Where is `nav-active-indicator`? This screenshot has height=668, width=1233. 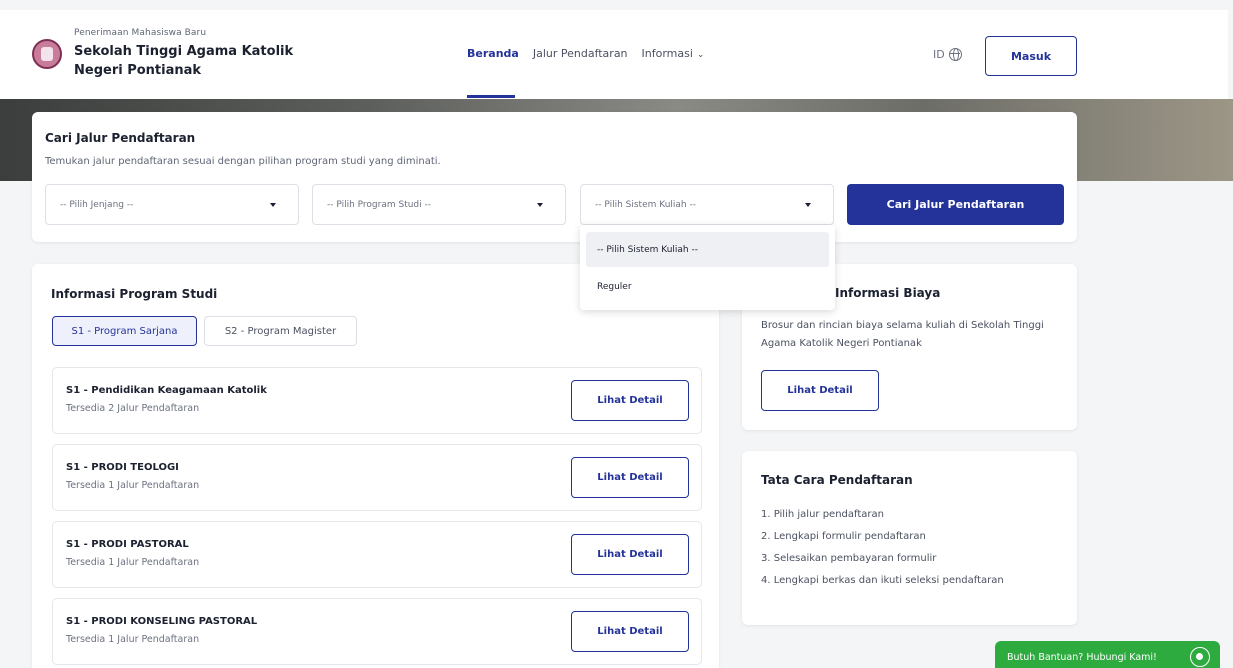 nav-active-indicator is located at coordinates (491, 96).